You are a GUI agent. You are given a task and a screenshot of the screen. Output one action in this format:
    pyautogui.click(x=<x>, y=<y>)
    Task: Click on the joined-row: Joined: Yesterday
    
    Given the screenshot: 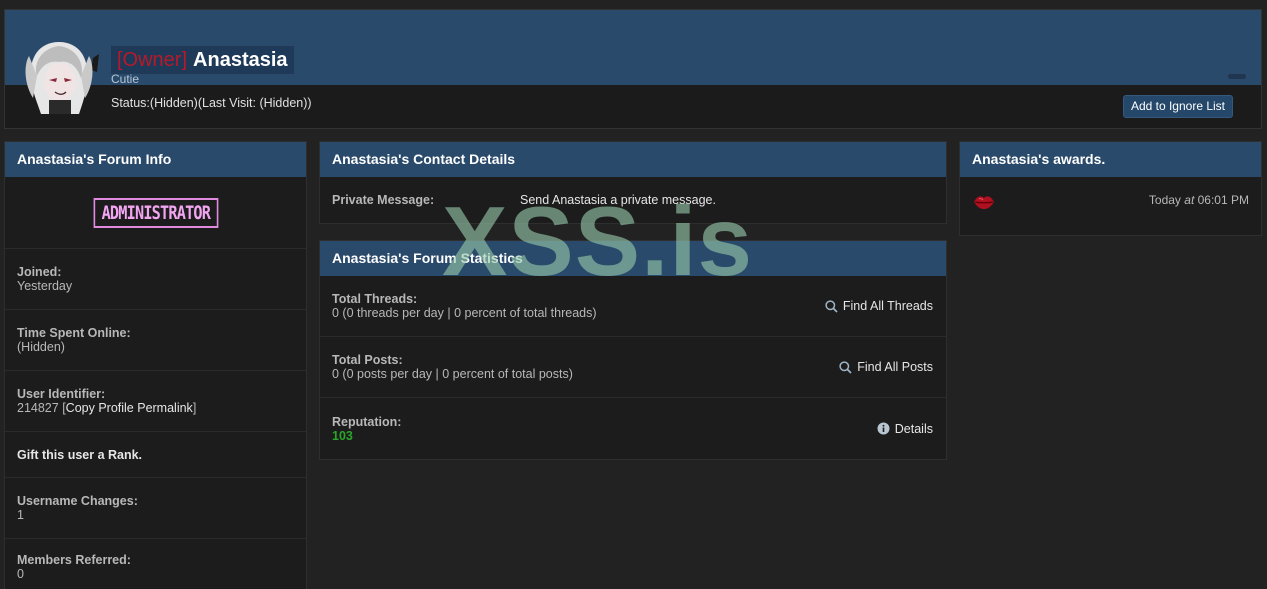 What is the action you would take?
    pyautogui.click(x=155, y=279)
    